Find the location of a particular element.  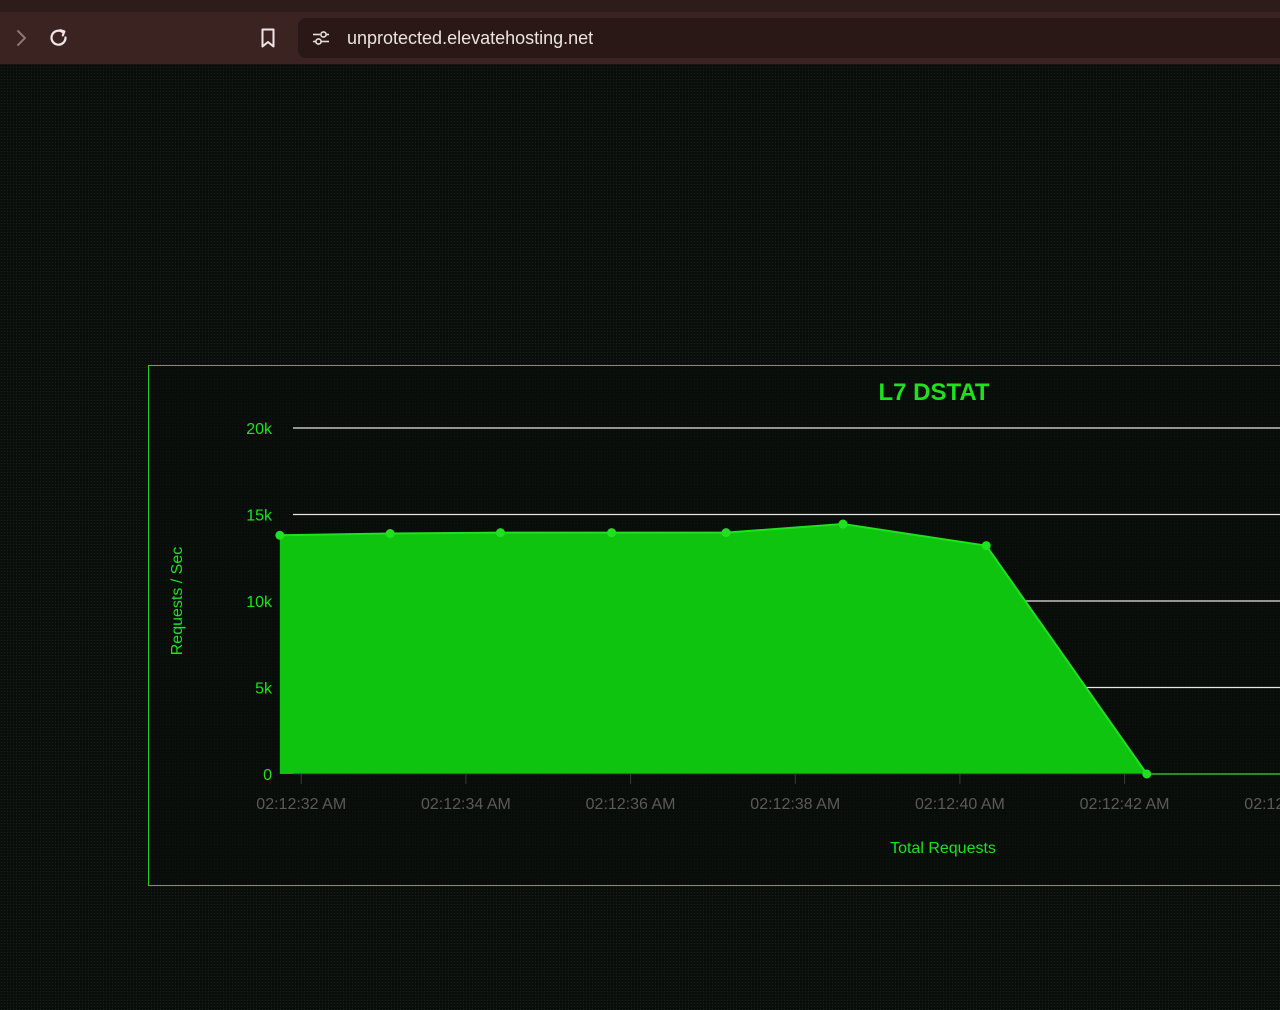

x-tick-label: 02:12:38 AM is located at coordinates (795, 804).